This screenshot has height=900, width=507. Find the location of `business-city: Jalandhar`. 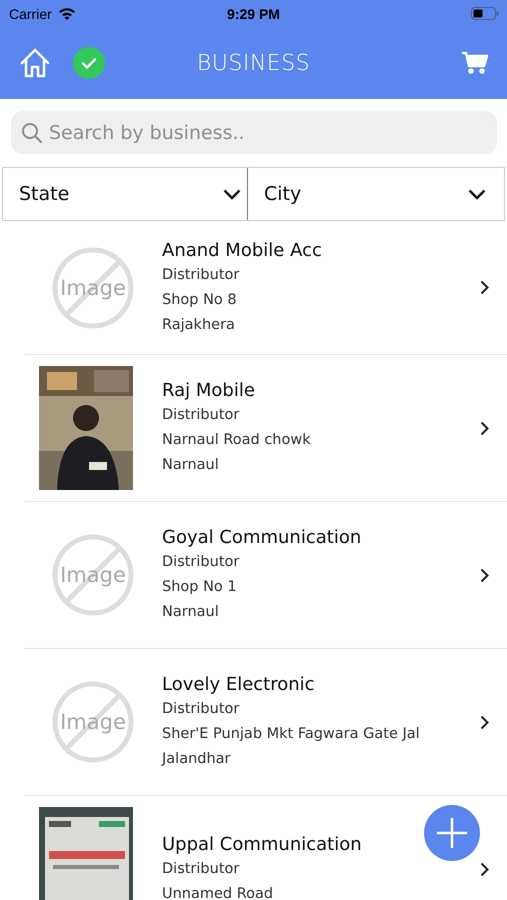

business-city: Jalandhar is located at coordinates (197, 759).